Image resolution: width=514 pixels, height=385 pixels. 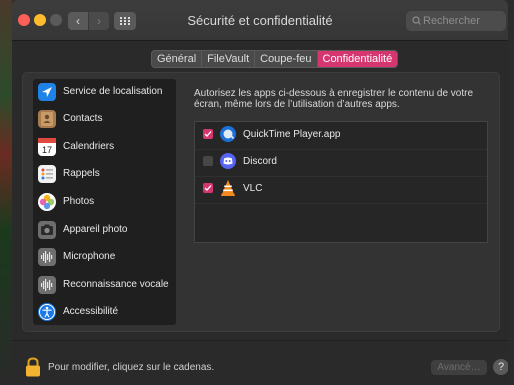 I want to click on speech-recognition-icon, so click(x=47, y=285).